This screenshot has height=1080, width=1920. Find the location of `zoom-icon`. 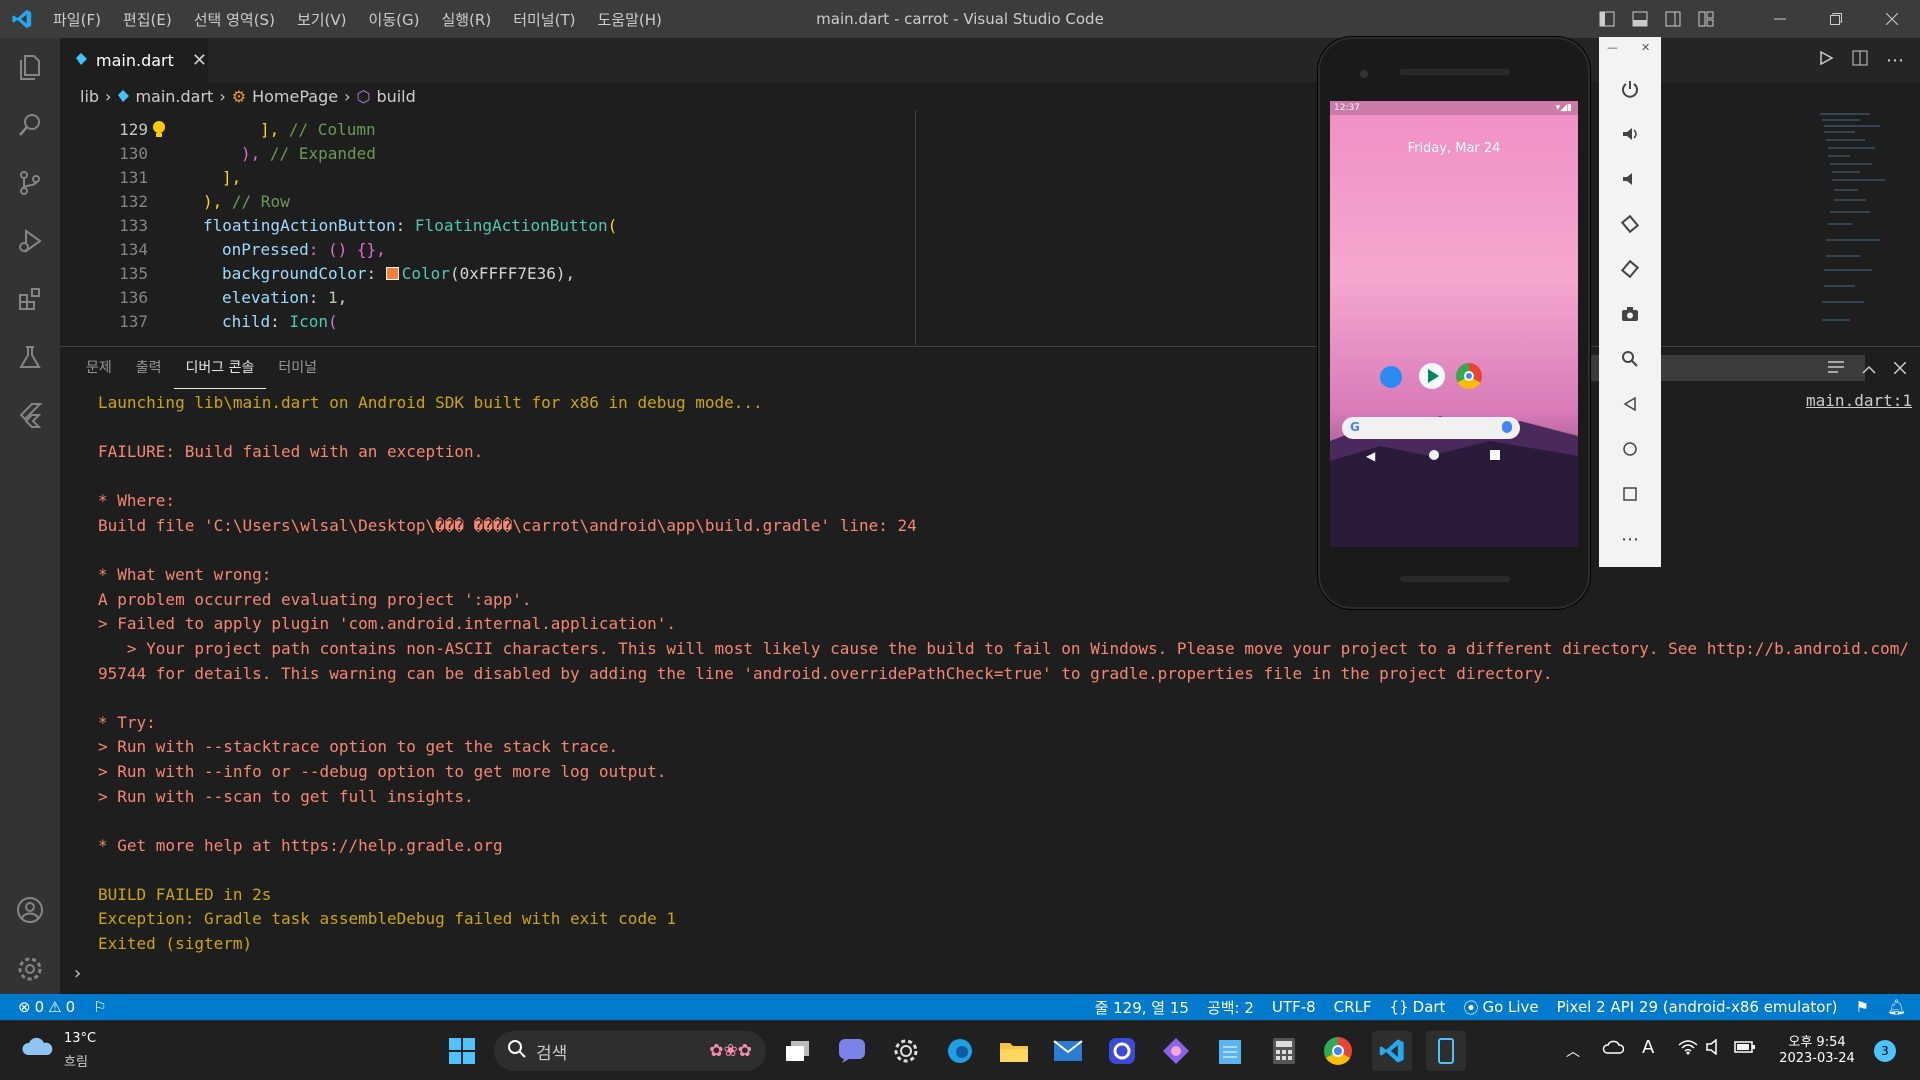

zoom-icon is located at coordinates (1630, 359).